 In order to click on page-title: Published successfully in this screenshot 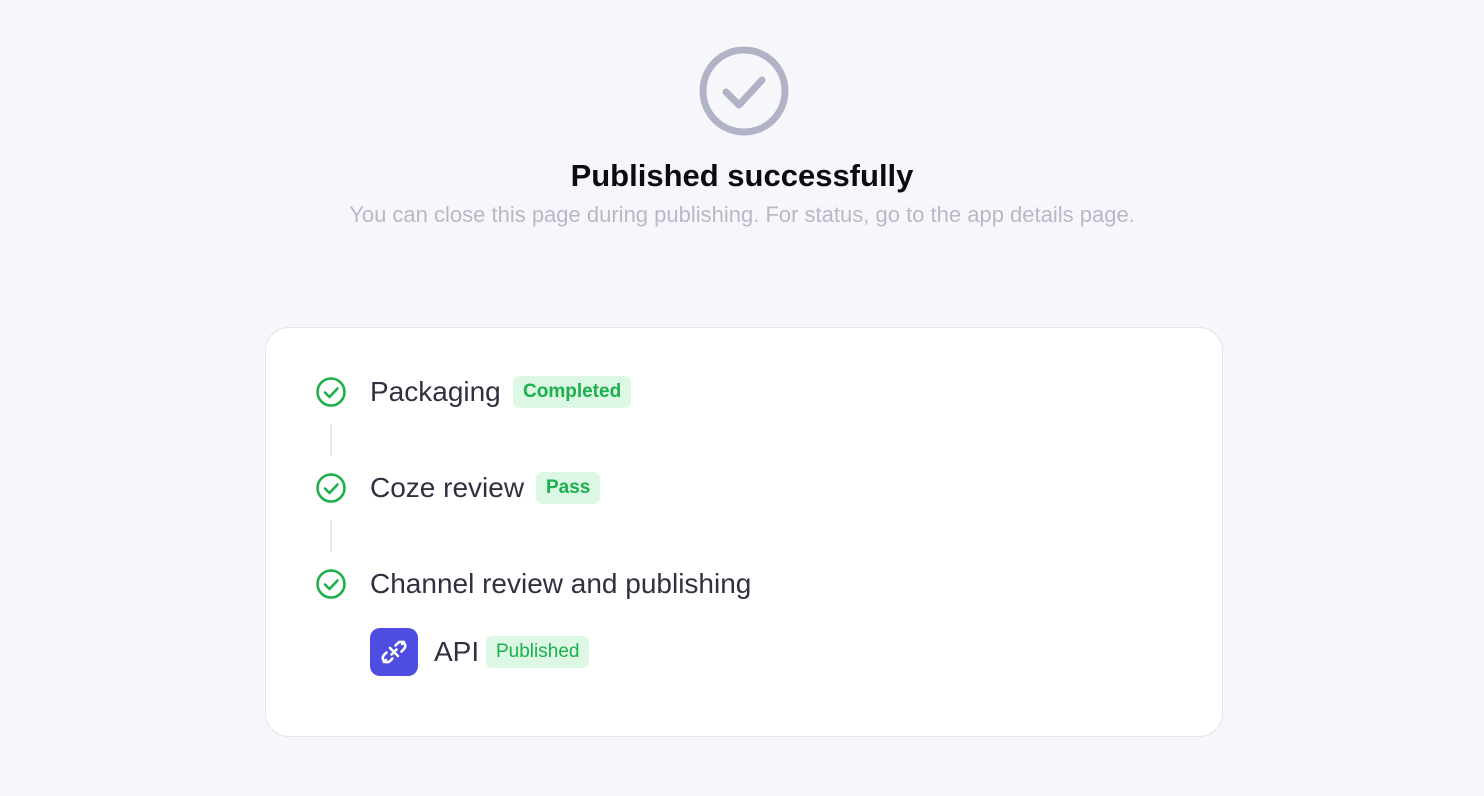, I will do `click(742, 175)`.